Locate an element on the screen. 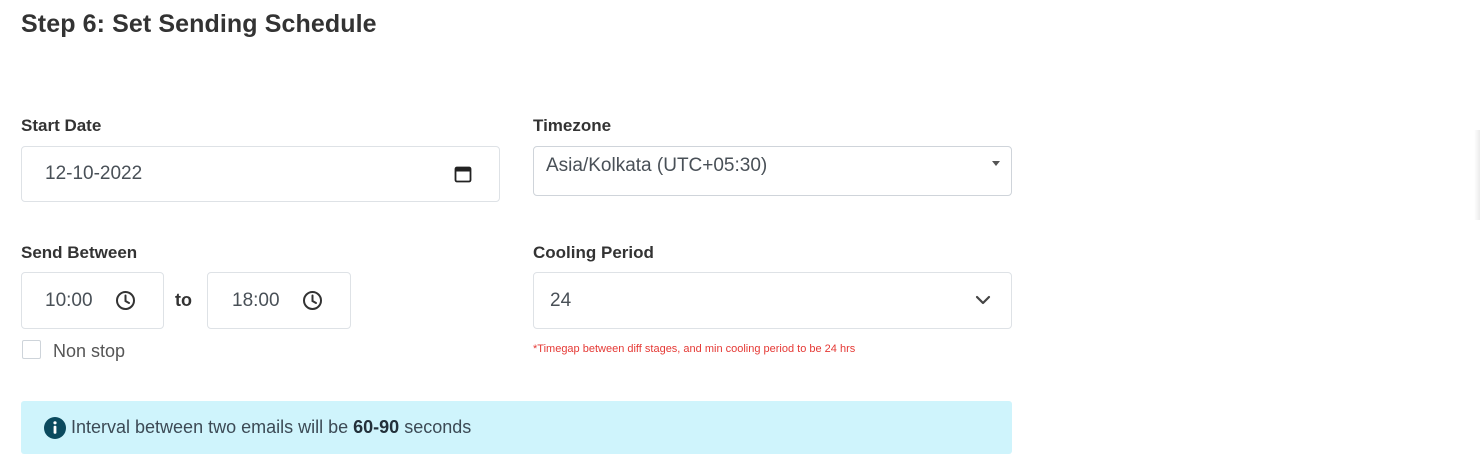  caret-down-icon is located at coordinates (996, 164).